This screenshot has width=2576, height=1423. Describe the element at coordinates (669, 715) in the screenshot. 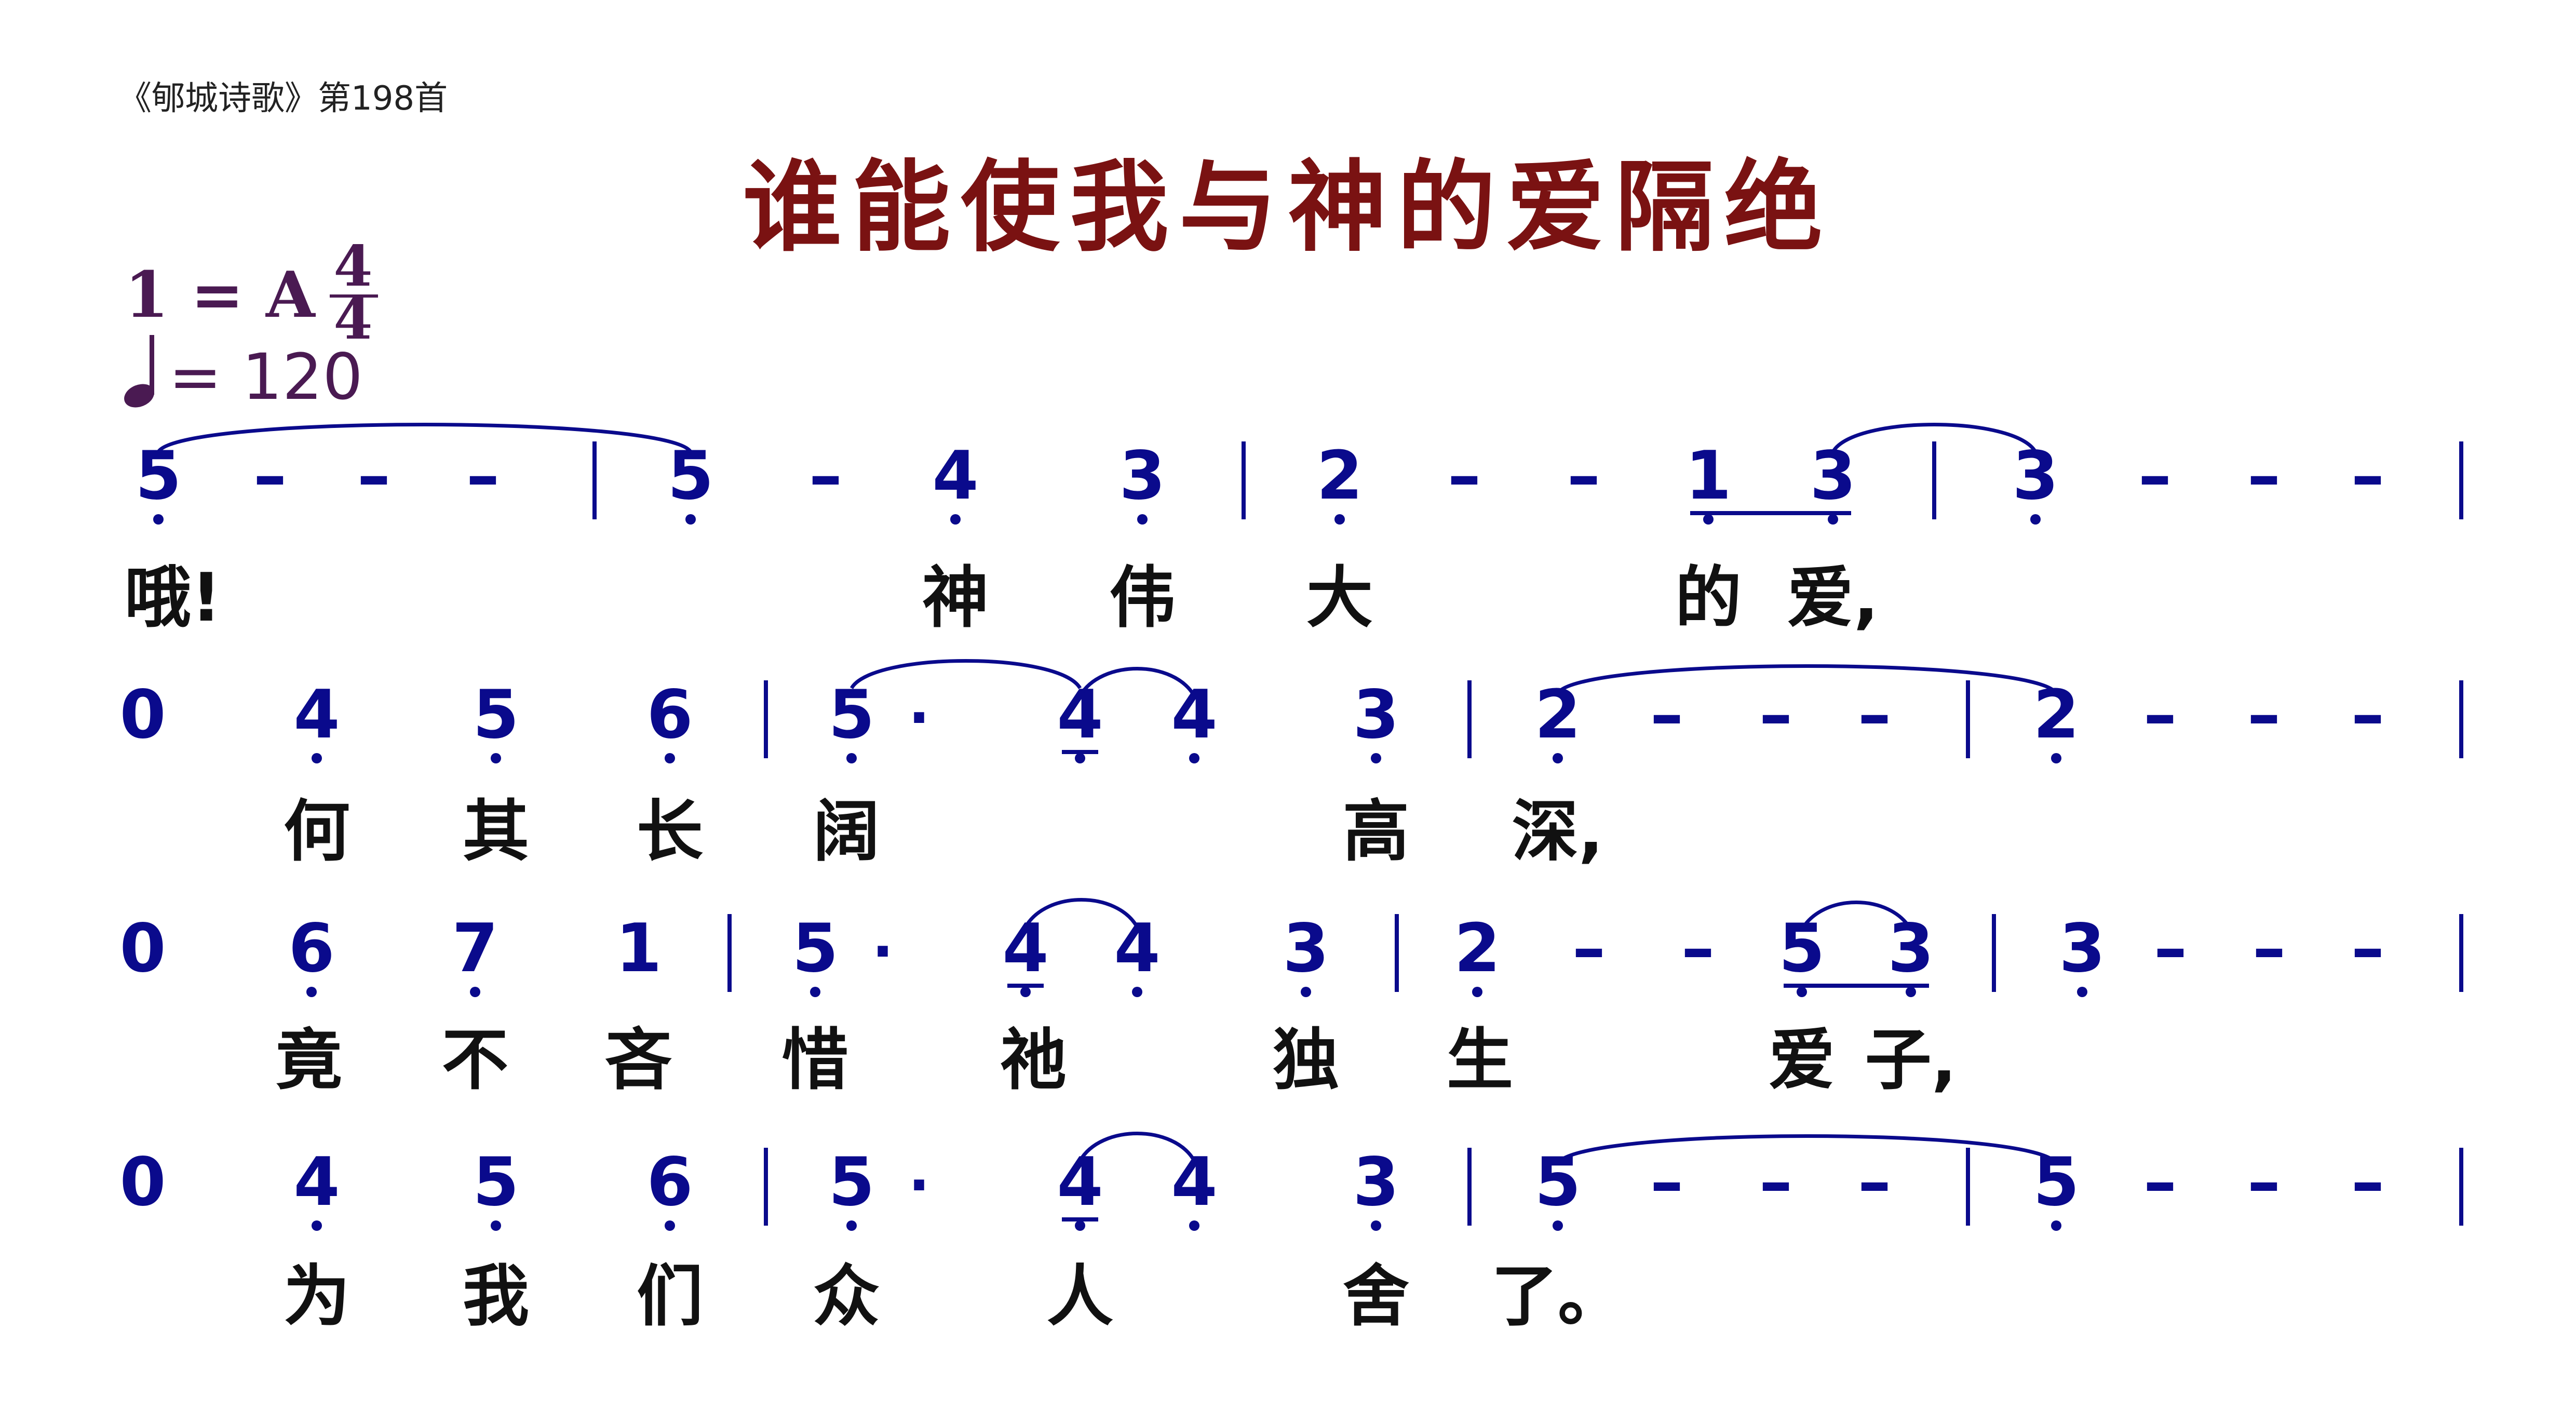

I see `note-numeral: 6` at that location.